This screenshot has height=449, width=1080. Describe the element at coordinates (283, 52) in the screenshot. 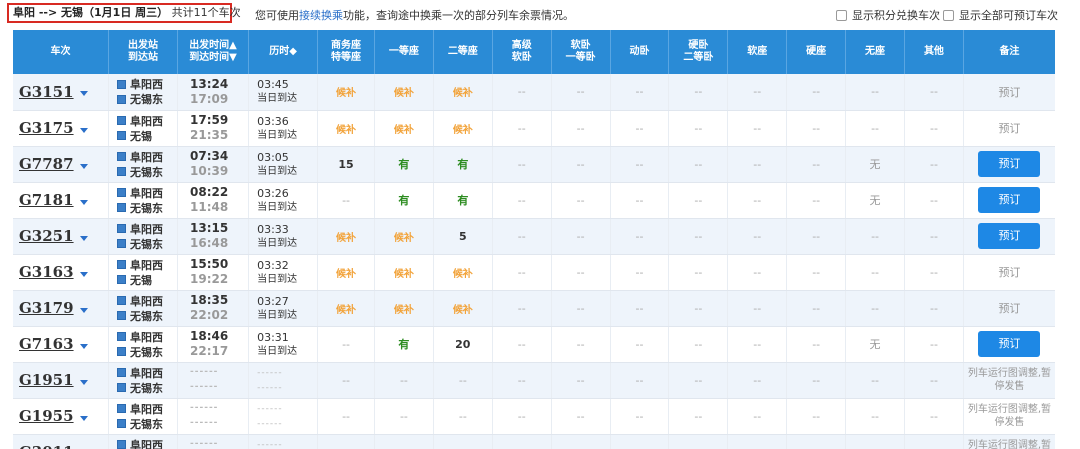

I see `col-duration: 历时◆` at that location.